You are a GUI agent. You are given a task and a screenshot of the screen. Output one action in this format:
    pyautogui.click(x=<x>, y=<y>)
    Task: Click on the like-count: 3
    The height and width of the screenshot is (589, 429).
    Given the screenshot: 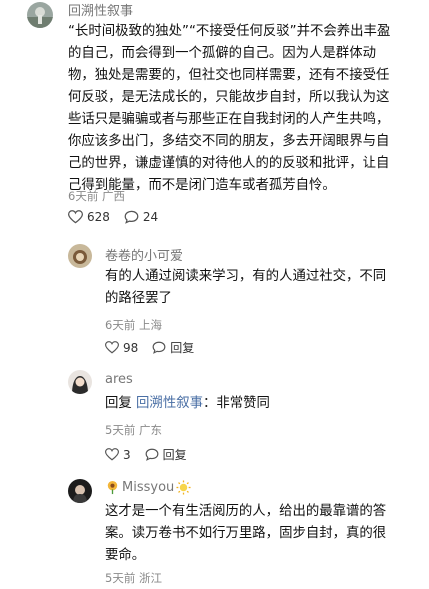 What is the action you would take?
    pyautogui.click(x=127, y=454)
    